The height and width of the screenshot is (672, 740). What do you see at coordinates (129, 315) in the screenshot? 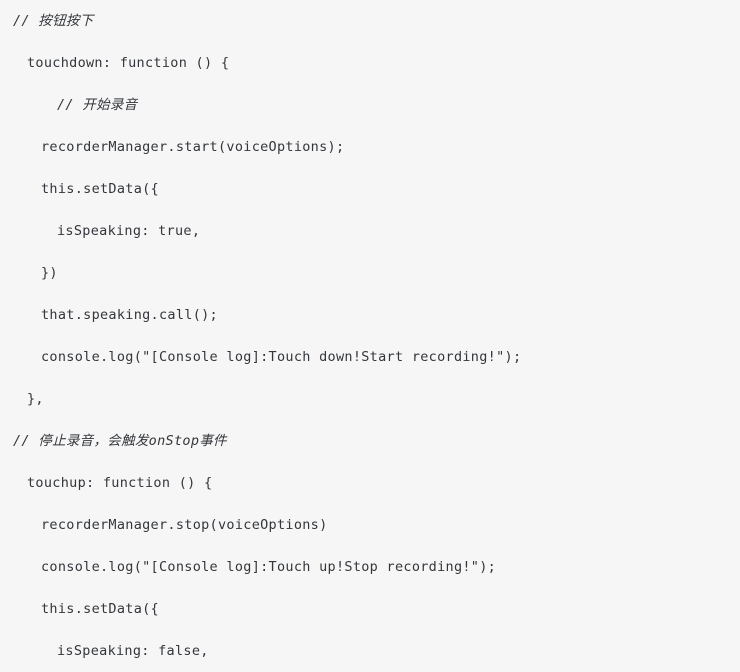
I see `code-line: that.speaking.call();` at bounding box center [129, 315].